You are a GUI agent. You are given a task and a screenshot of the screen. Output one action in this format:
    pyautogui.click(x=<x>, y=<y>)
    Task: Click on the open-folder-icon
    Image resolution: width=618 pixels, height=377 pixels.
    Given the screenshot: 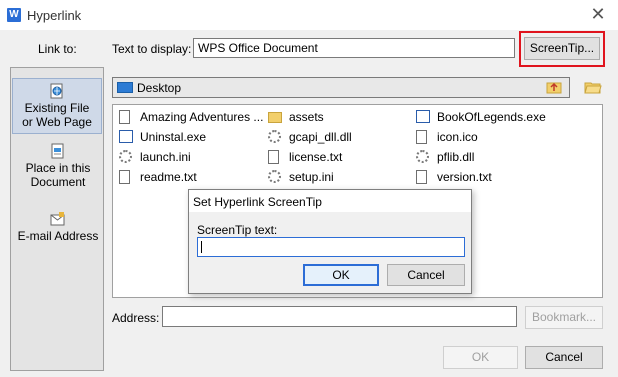 What is the action you would take?
    pyautogui.click(x=593, y=87)
    